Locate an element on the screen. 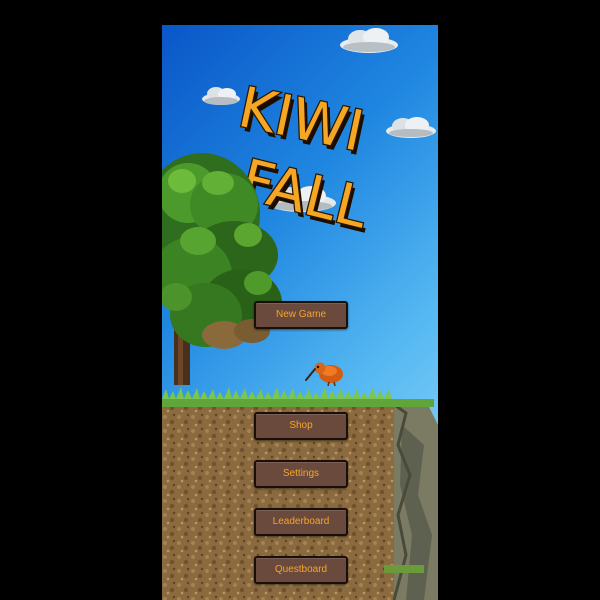 The width and height of the screenshot is (600, 600). shop-button: Shop is located at coordinates (301, 426).